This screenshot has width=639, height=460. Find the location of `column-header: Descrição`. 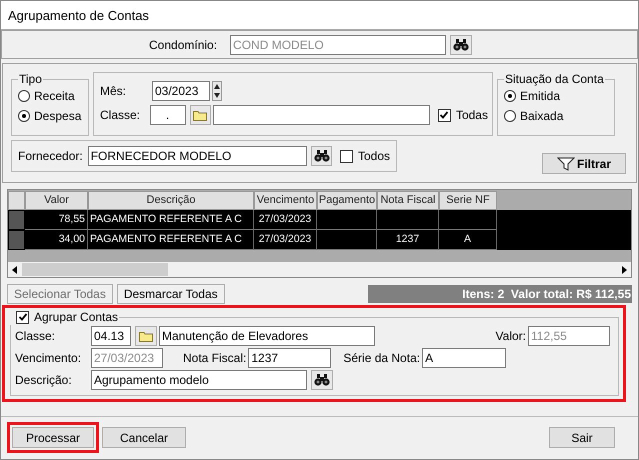

column-header: Descrição is located at coordinates (171, 200).